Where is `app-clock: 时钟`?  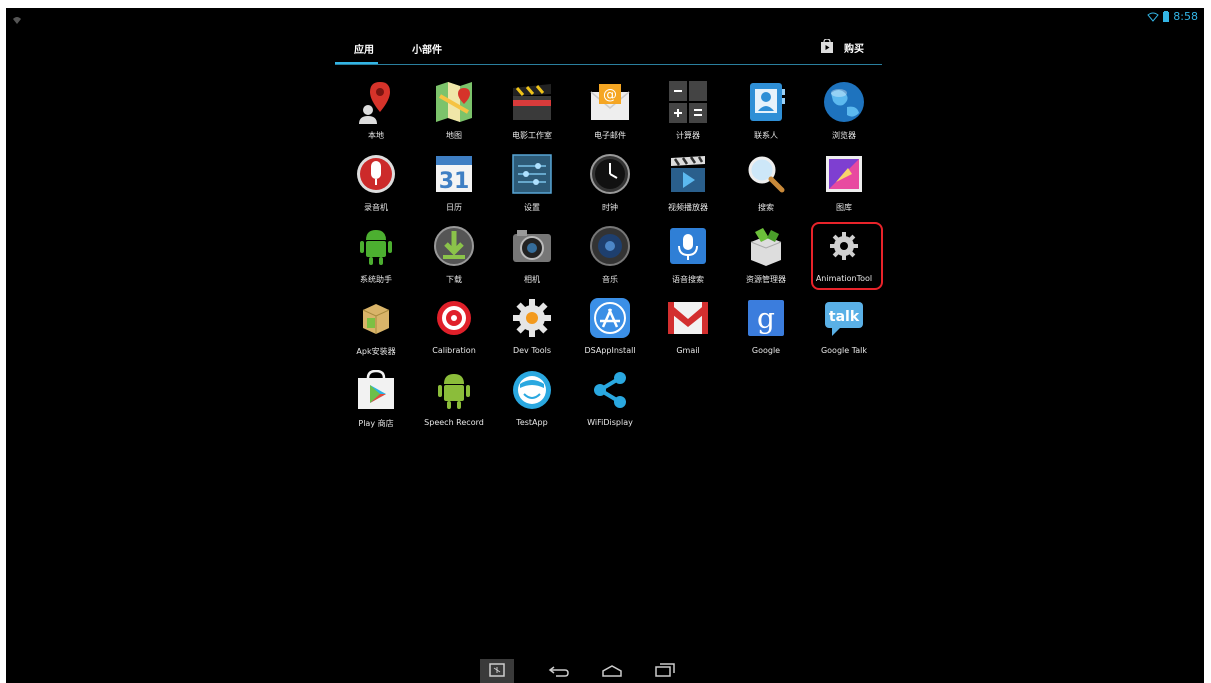
app-clock: 时钟 is located at coordinates (610, 185).